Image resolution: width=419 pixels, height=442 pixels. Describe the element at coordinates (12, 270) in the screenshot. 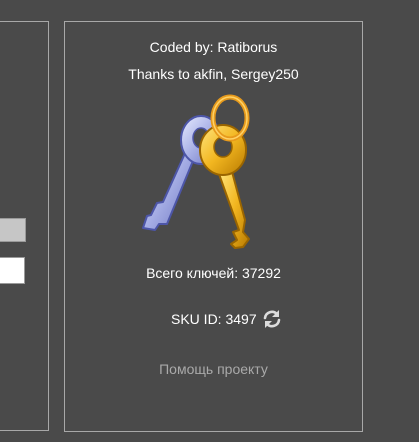

I see `left-field` at that location.